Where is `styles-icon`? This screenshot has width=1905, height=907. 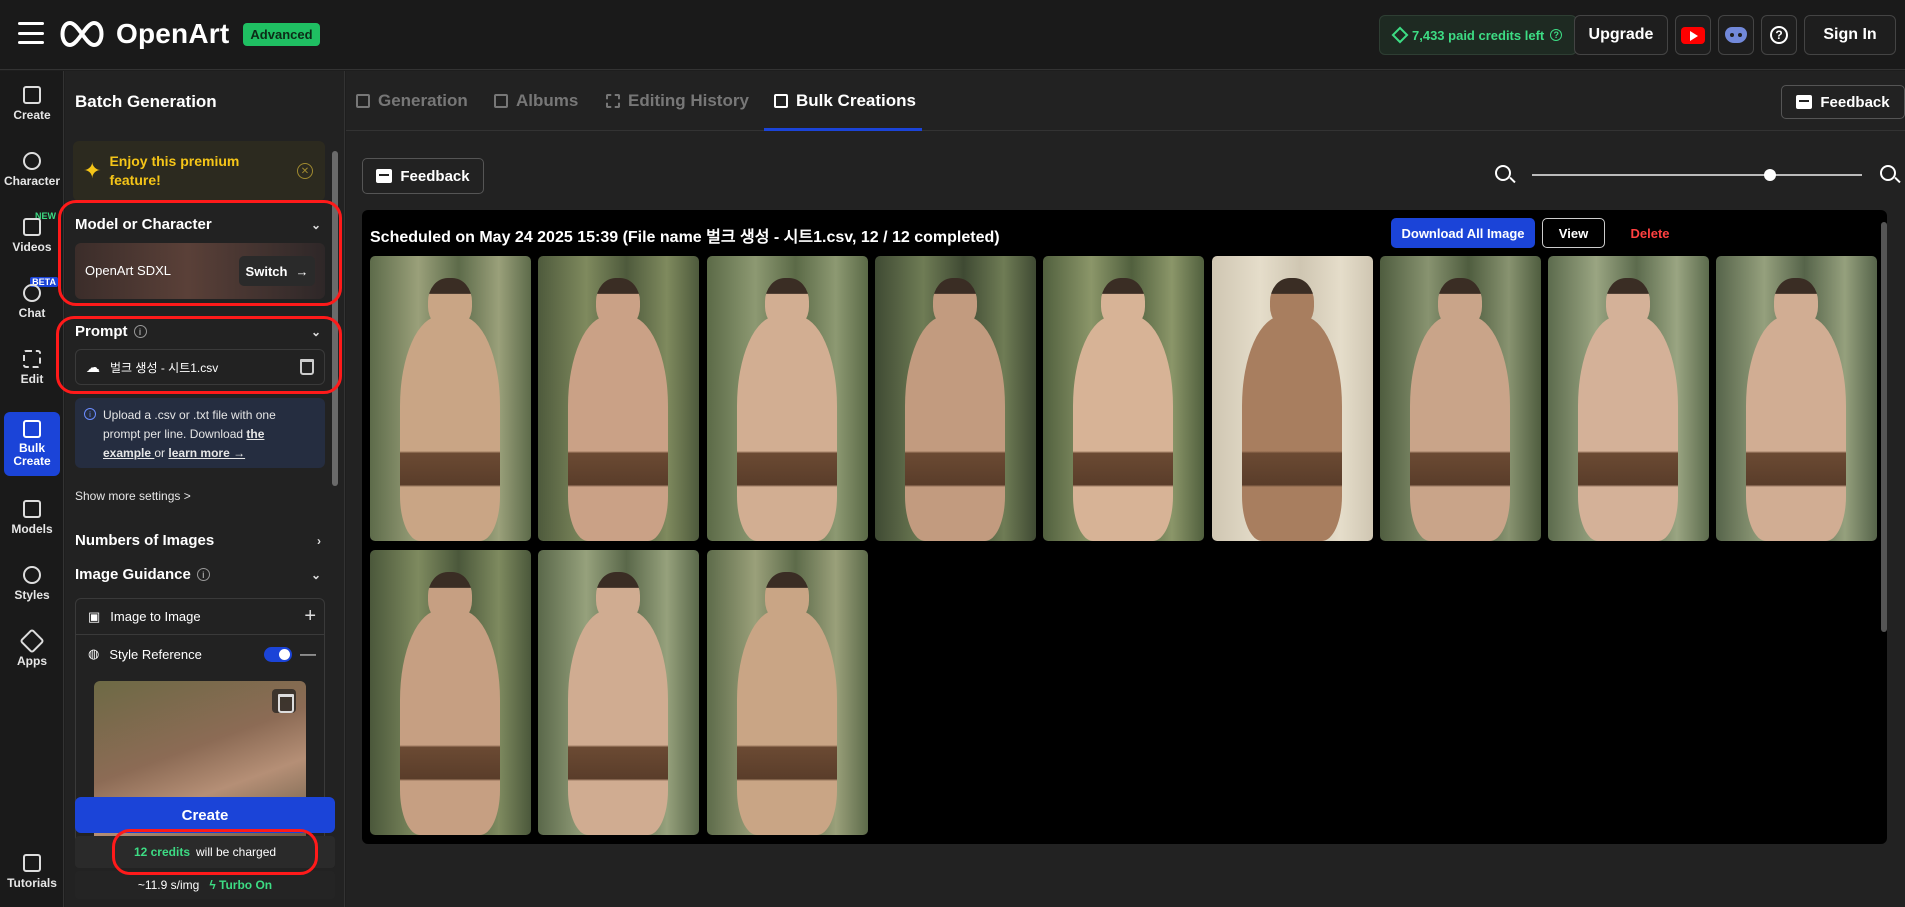 styles-icon is located at coordinates (32, 575).